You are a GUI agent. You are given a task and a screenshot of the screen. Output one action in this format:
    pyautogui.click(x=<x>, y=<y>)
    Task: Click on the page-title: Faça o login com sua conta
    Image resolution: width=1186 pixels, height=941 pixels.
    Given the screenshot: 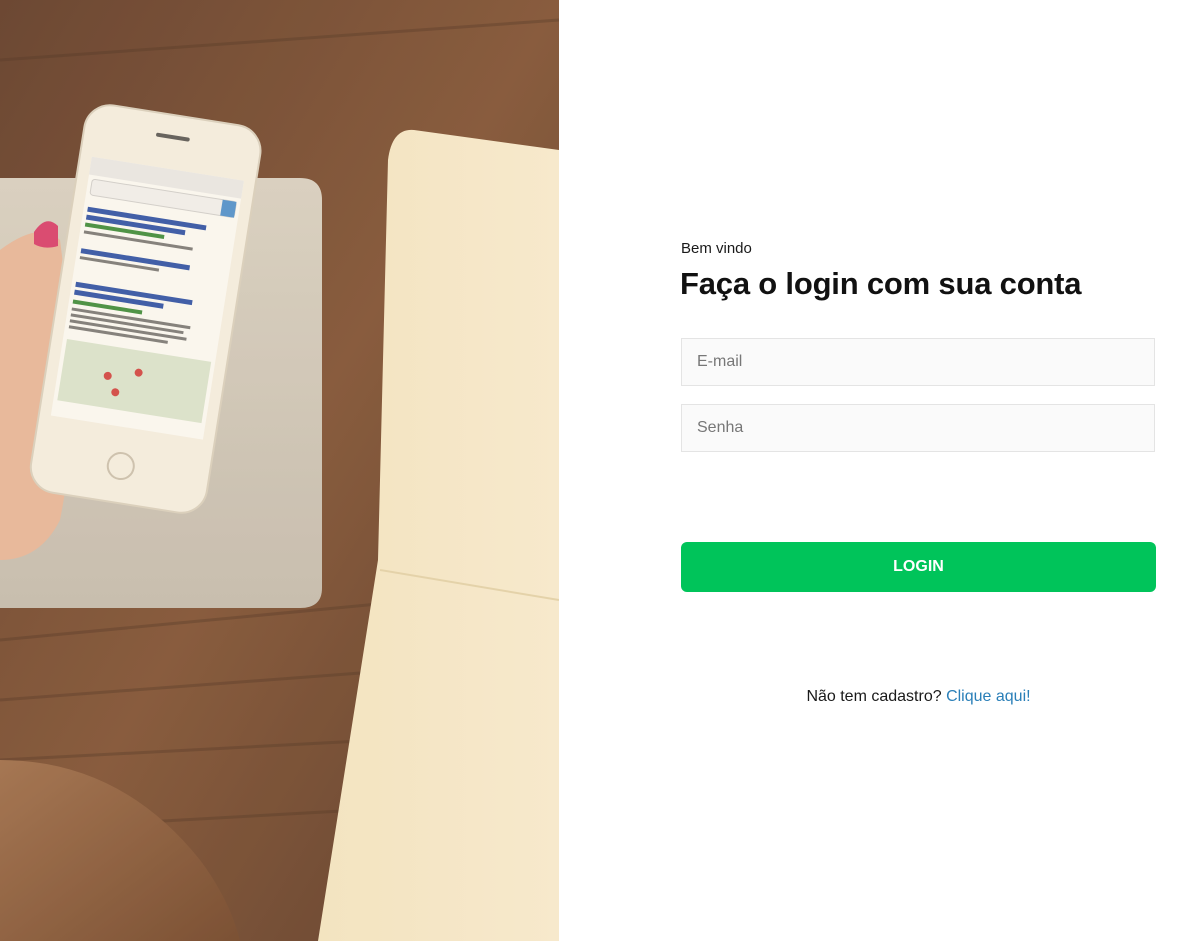 What is the action you would take?
    pyautogui.click(x=881, y=283)
    